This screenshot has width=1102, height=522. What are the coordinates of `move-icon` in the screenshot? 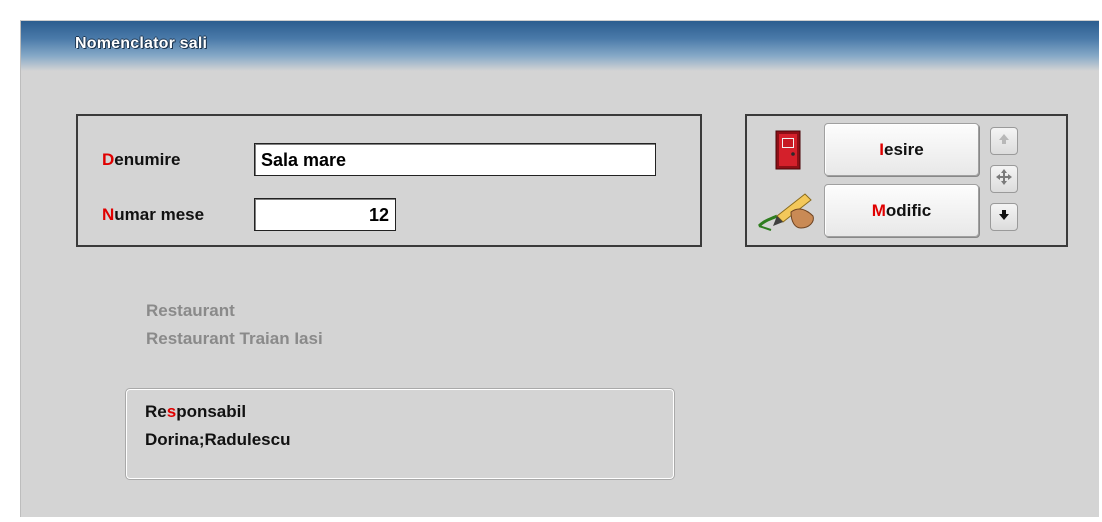 It's located at (1004, 179).